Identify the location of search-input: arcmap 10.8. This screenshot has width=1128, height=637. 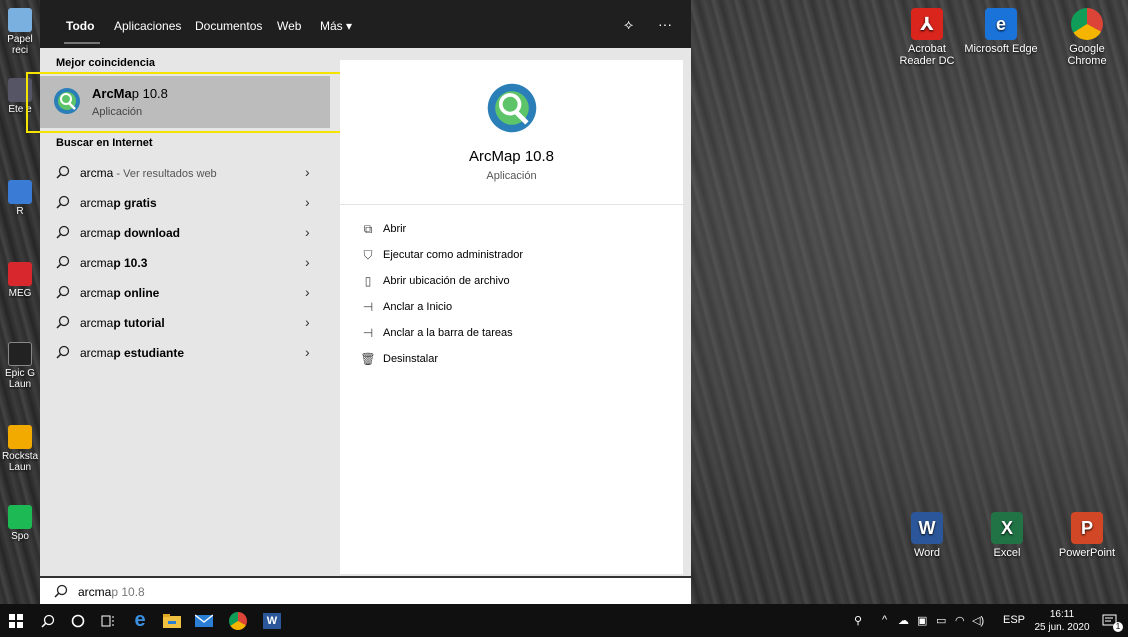
(365, 590).